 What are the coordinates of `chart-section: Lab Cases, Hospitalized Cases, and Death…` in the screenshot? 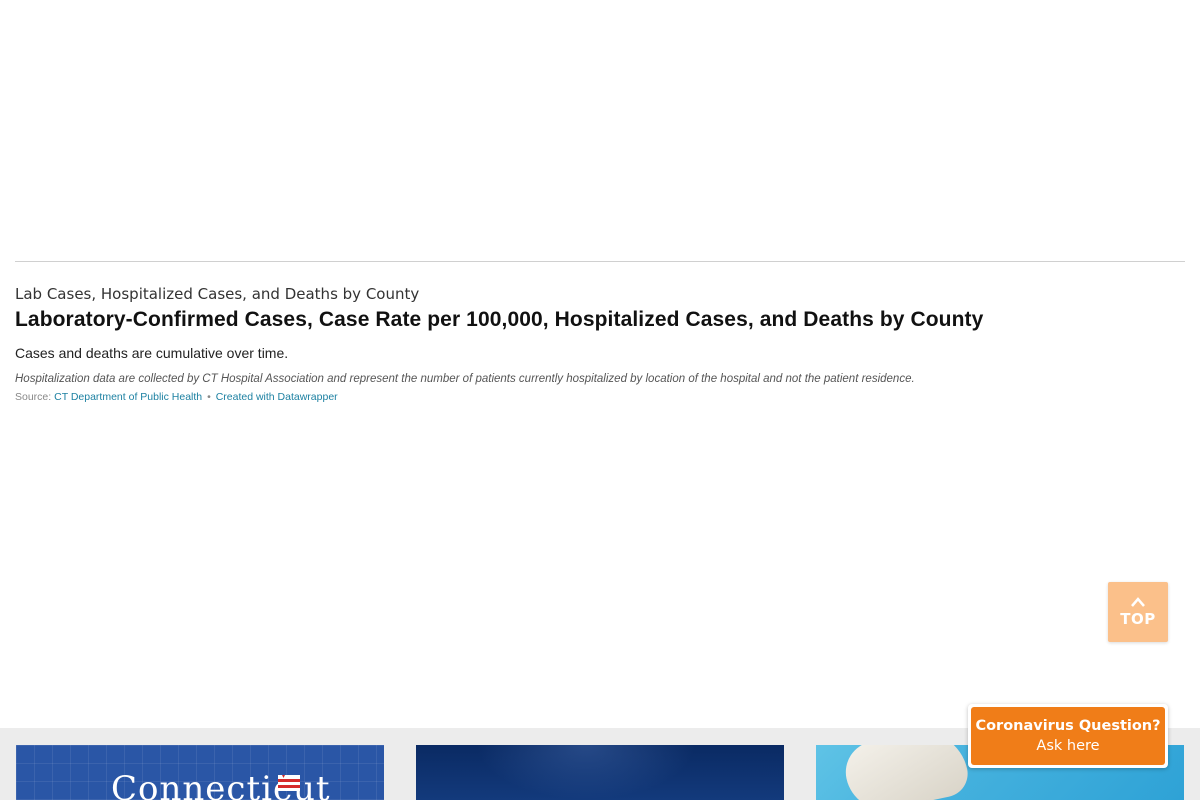 It's located at (600, 344).